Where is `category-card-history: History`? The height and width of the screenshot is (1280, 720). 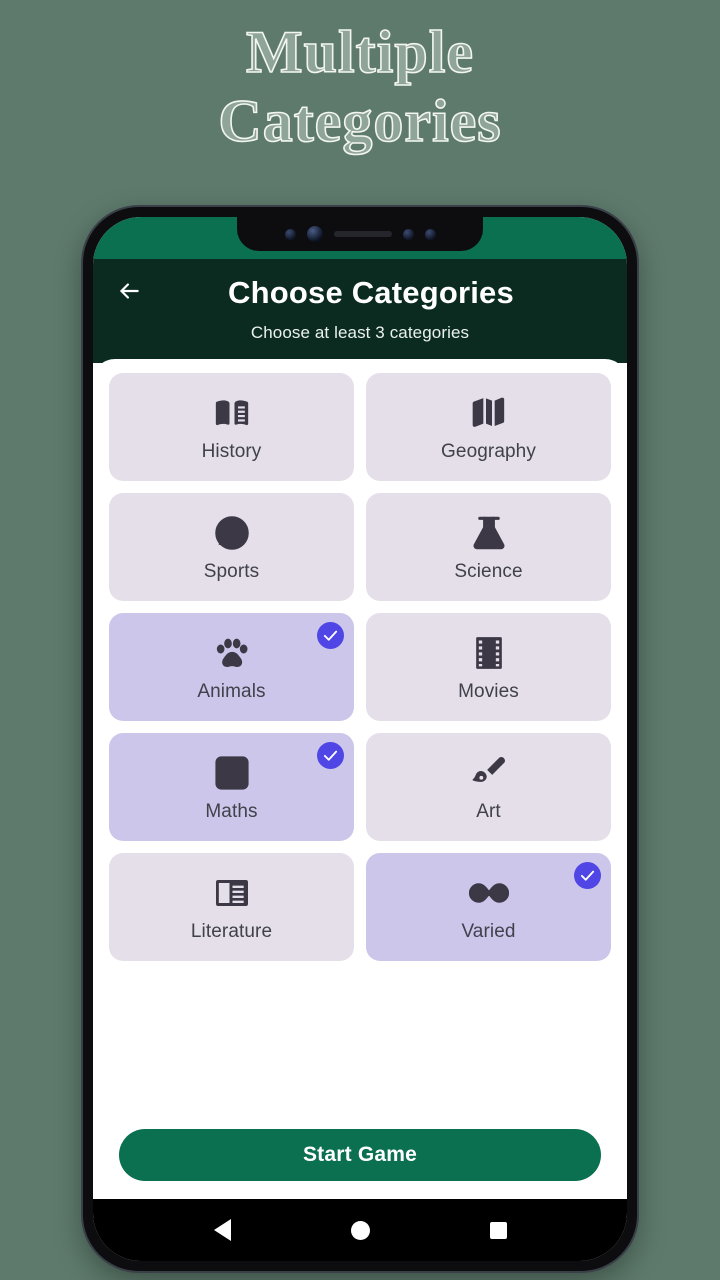
category-card-history: History is located at coordinates (231, 427).